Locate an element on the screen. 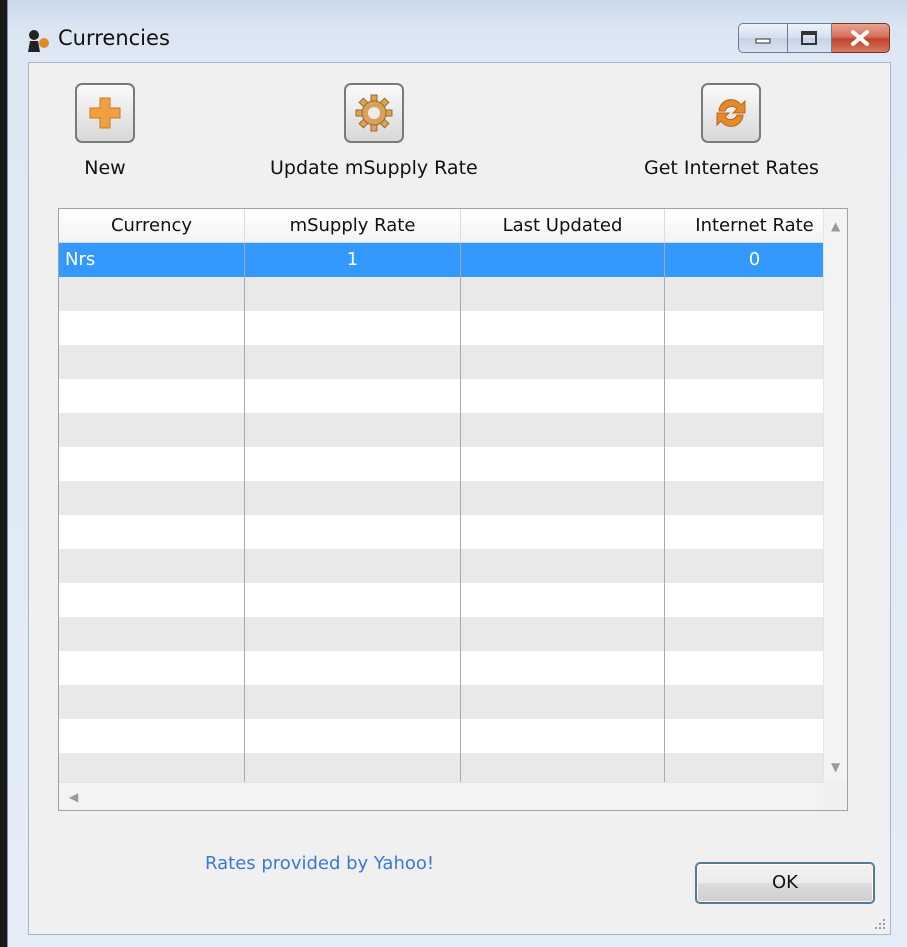  close-icon is located at coordinates (860, 38).